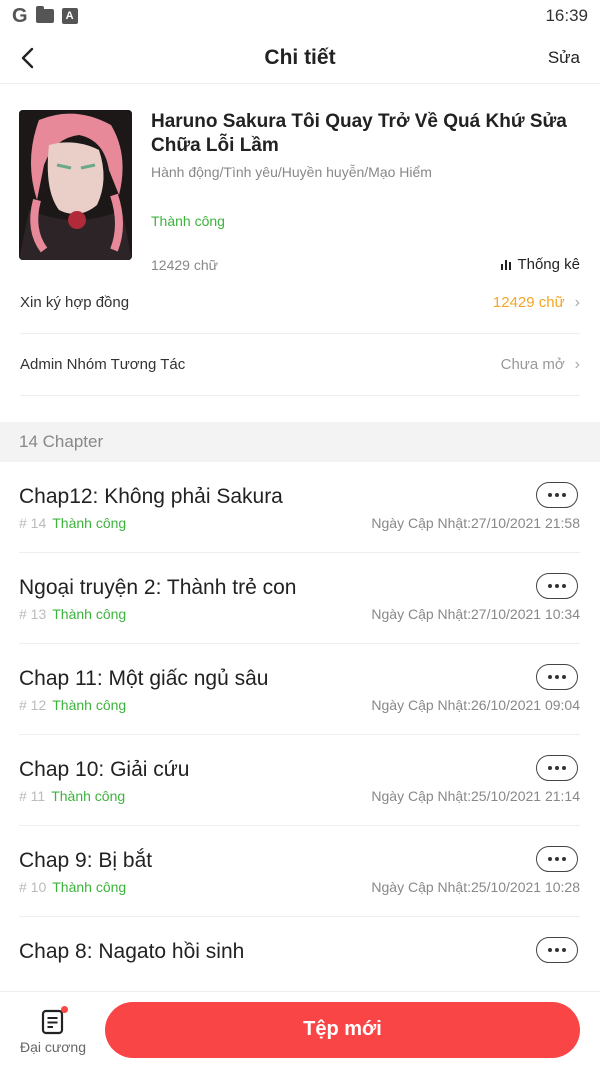 This screenshot has width=600, height=1067. Describe the element at coordinates (33, 523) in the screenshot. I see `chapter-number: # 14` at that location.